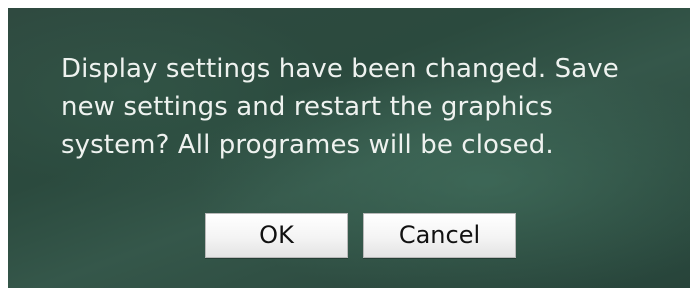  What do you see at coordinates (439, 235) in the screenshot?
I see `cancel-button: Cancel` at bounding box center [439, 235].